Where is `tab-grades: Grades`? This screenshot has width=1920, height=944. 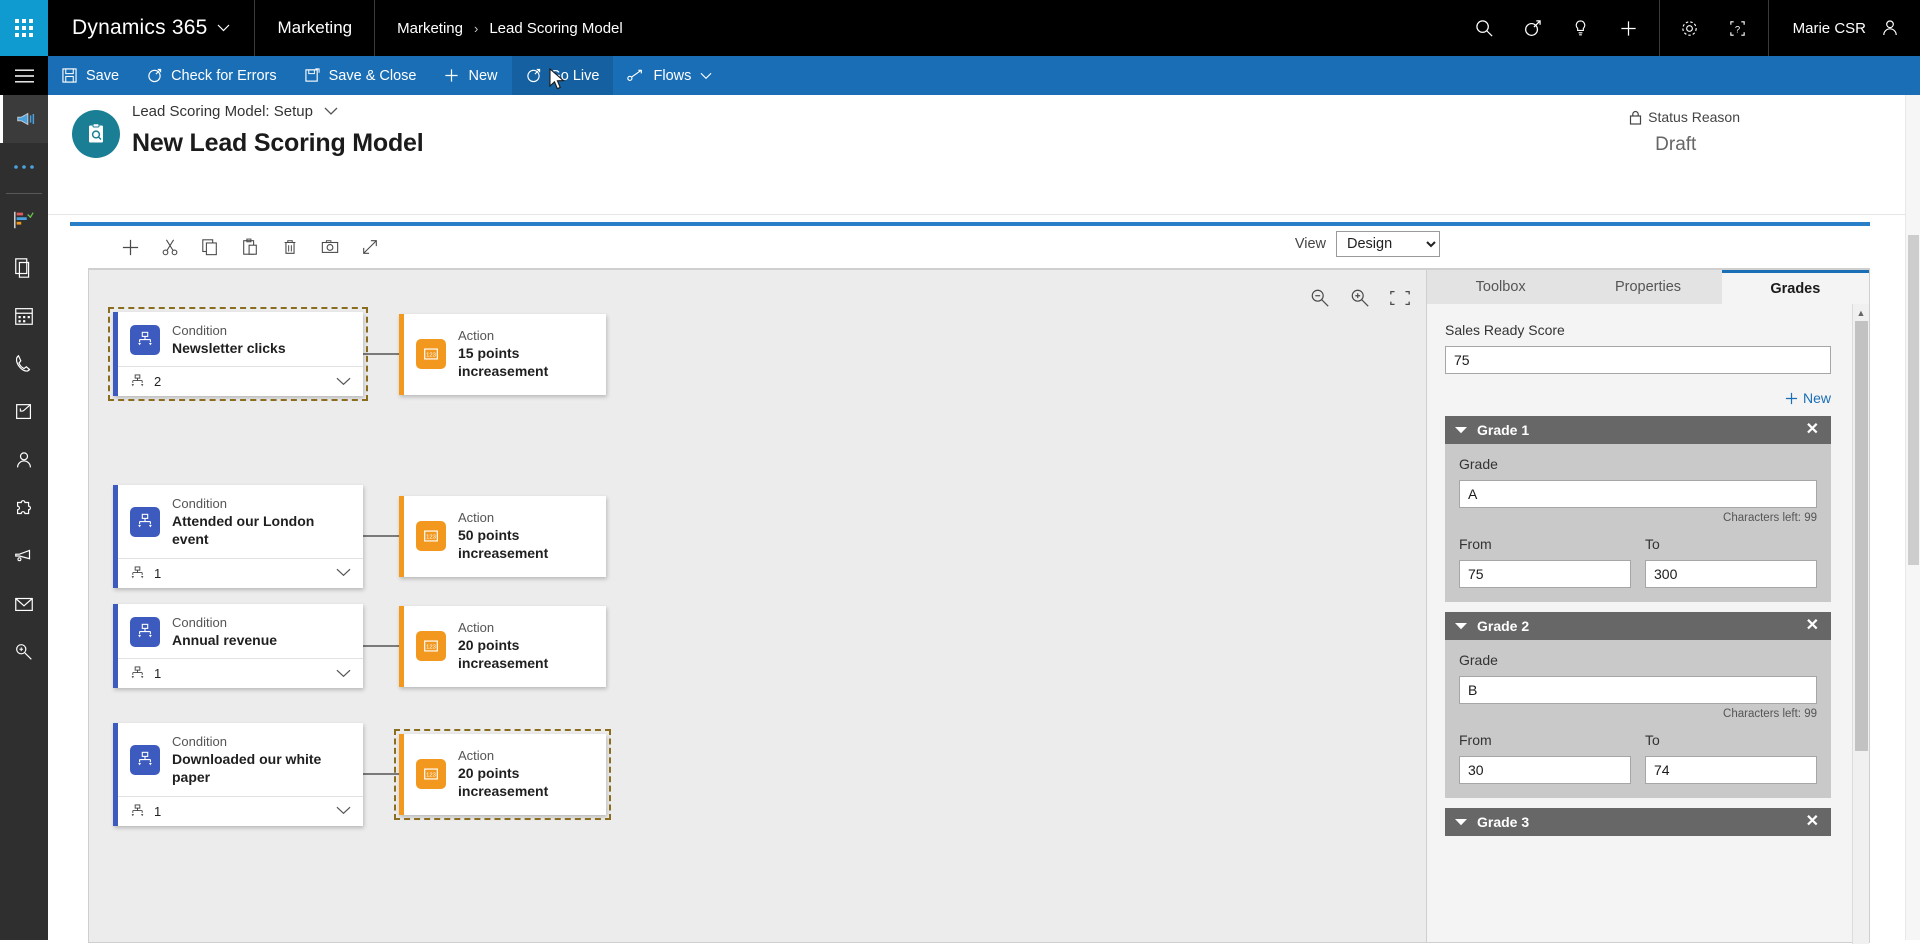 tab-grades: Grades is located at coordinates (1795, 287).